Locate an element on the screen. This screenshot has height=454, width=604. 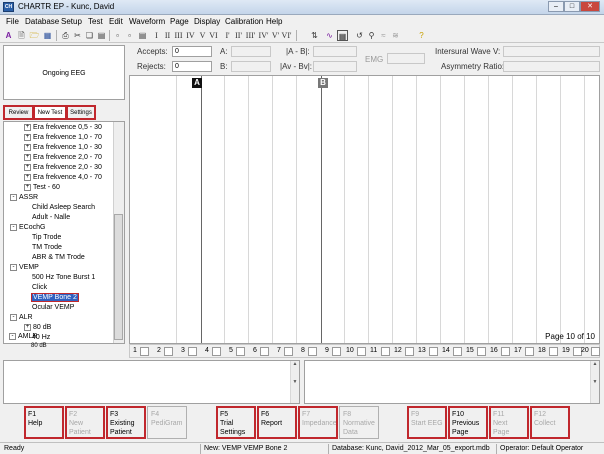
tree-item: Adult - Nalle is located at coordinates (51, 218).